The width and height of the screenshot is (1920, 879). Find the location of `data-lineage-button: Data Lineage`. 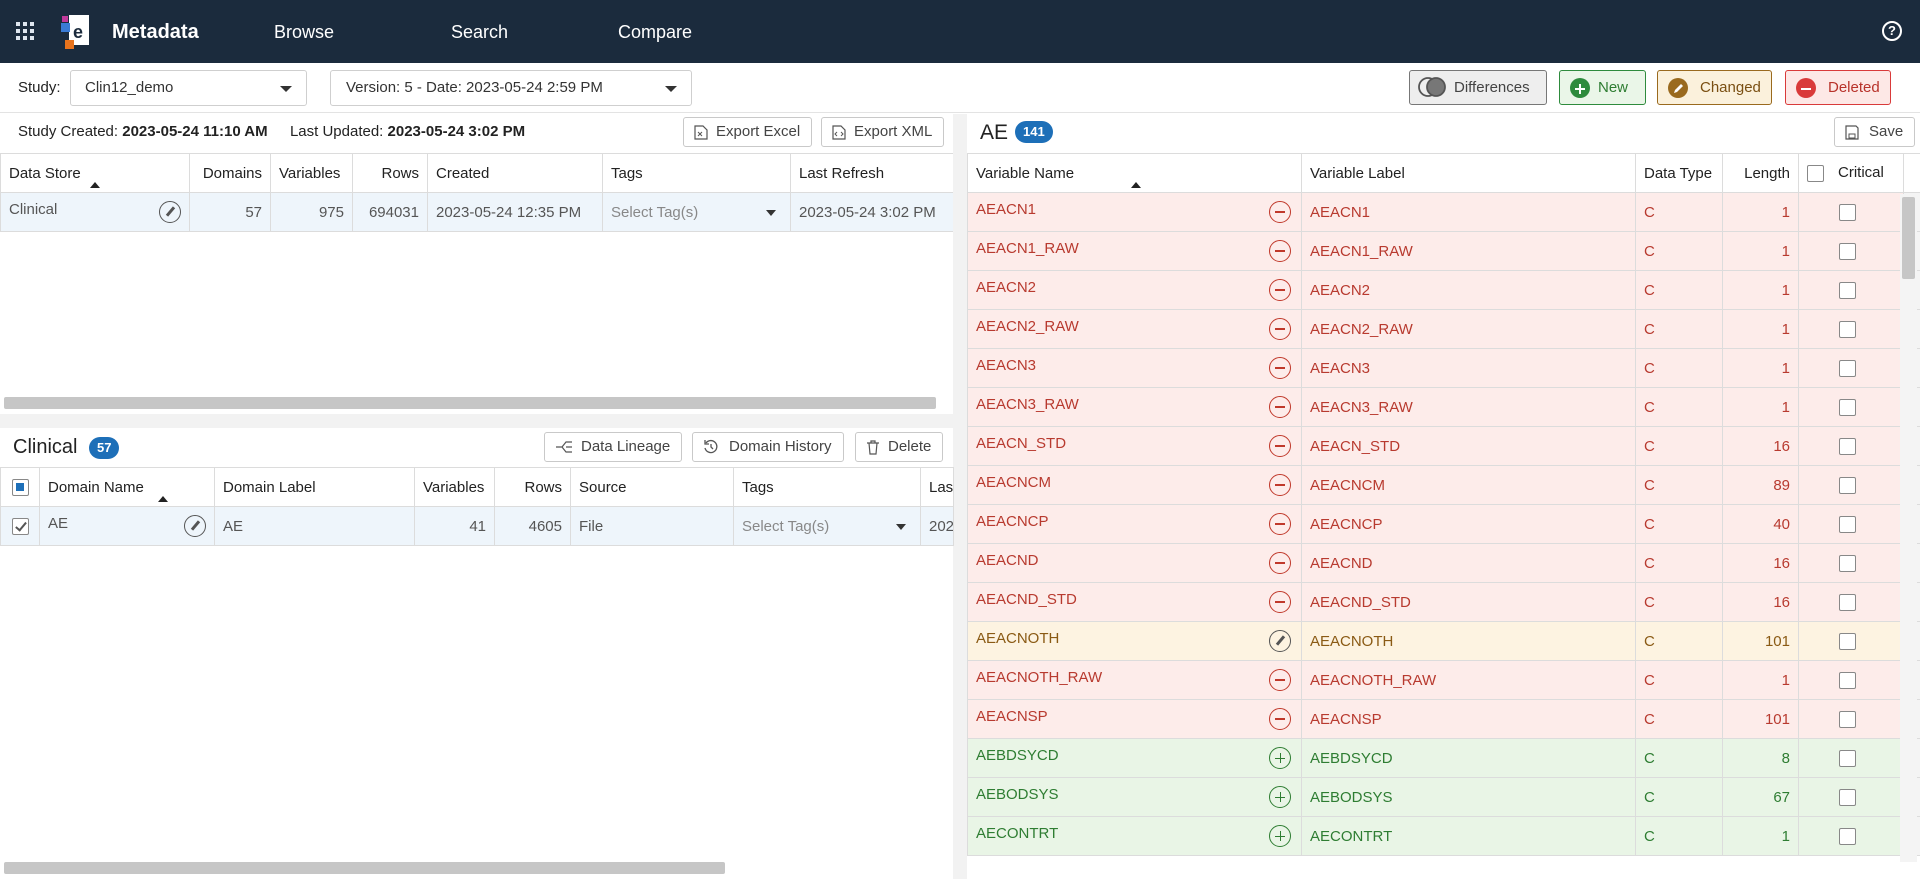

data-lineage-button: Data Lineage is located at coordinates (613, 447).